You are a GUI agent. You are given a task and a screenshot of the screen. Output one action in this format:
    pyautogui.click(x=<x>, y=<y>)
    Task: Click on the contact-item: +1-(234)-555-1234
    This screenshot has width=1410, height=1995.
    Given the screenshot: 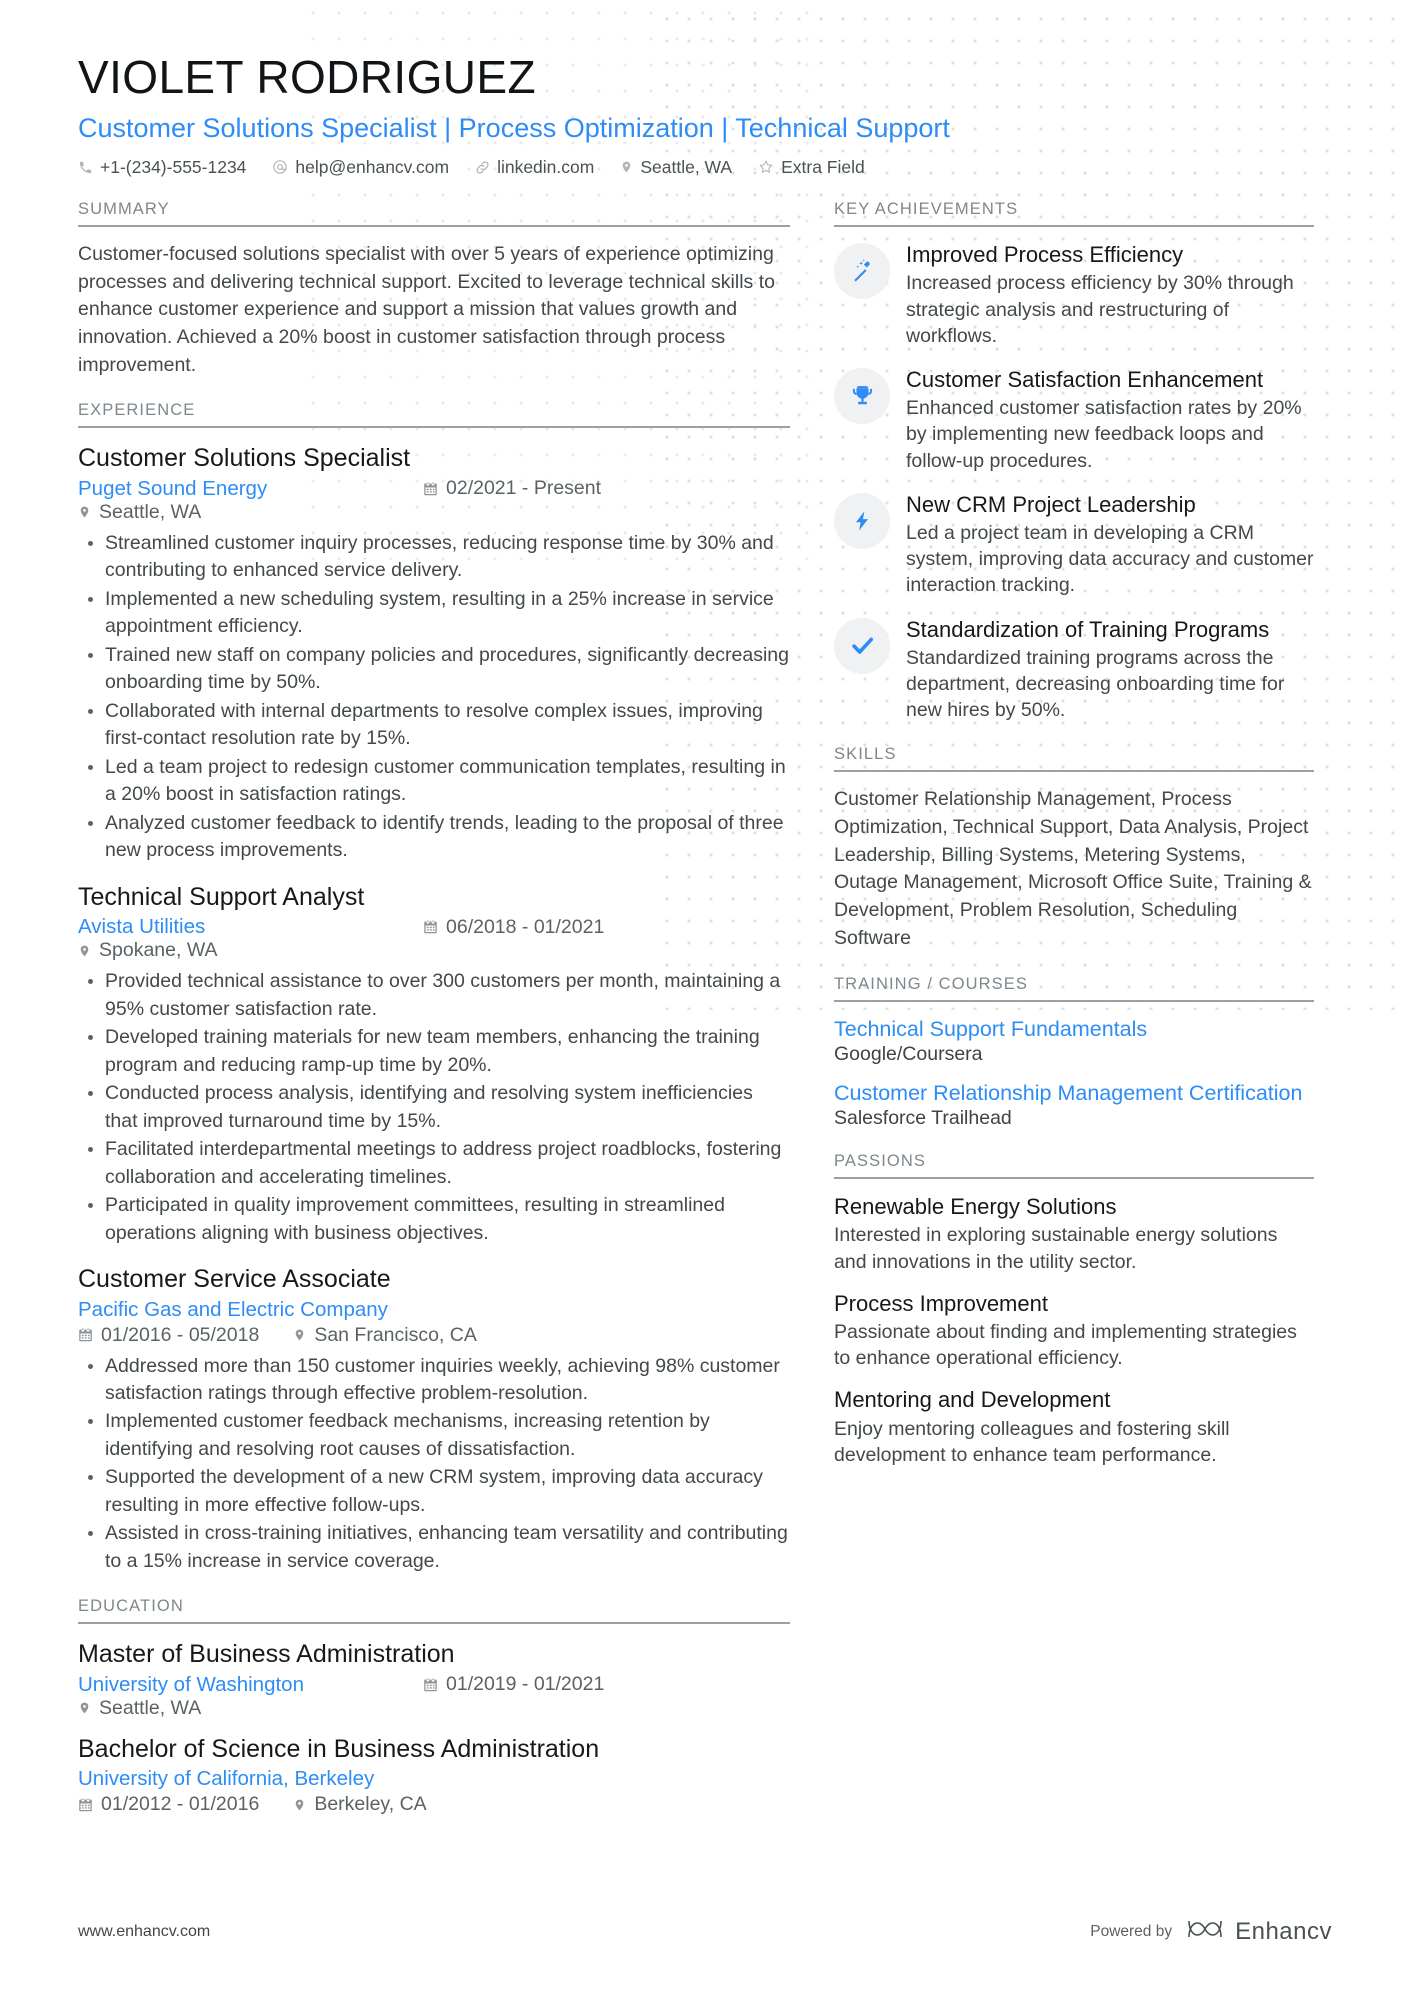 What is the action you would take?
    pyautogui.click(x=162, y=167)
    